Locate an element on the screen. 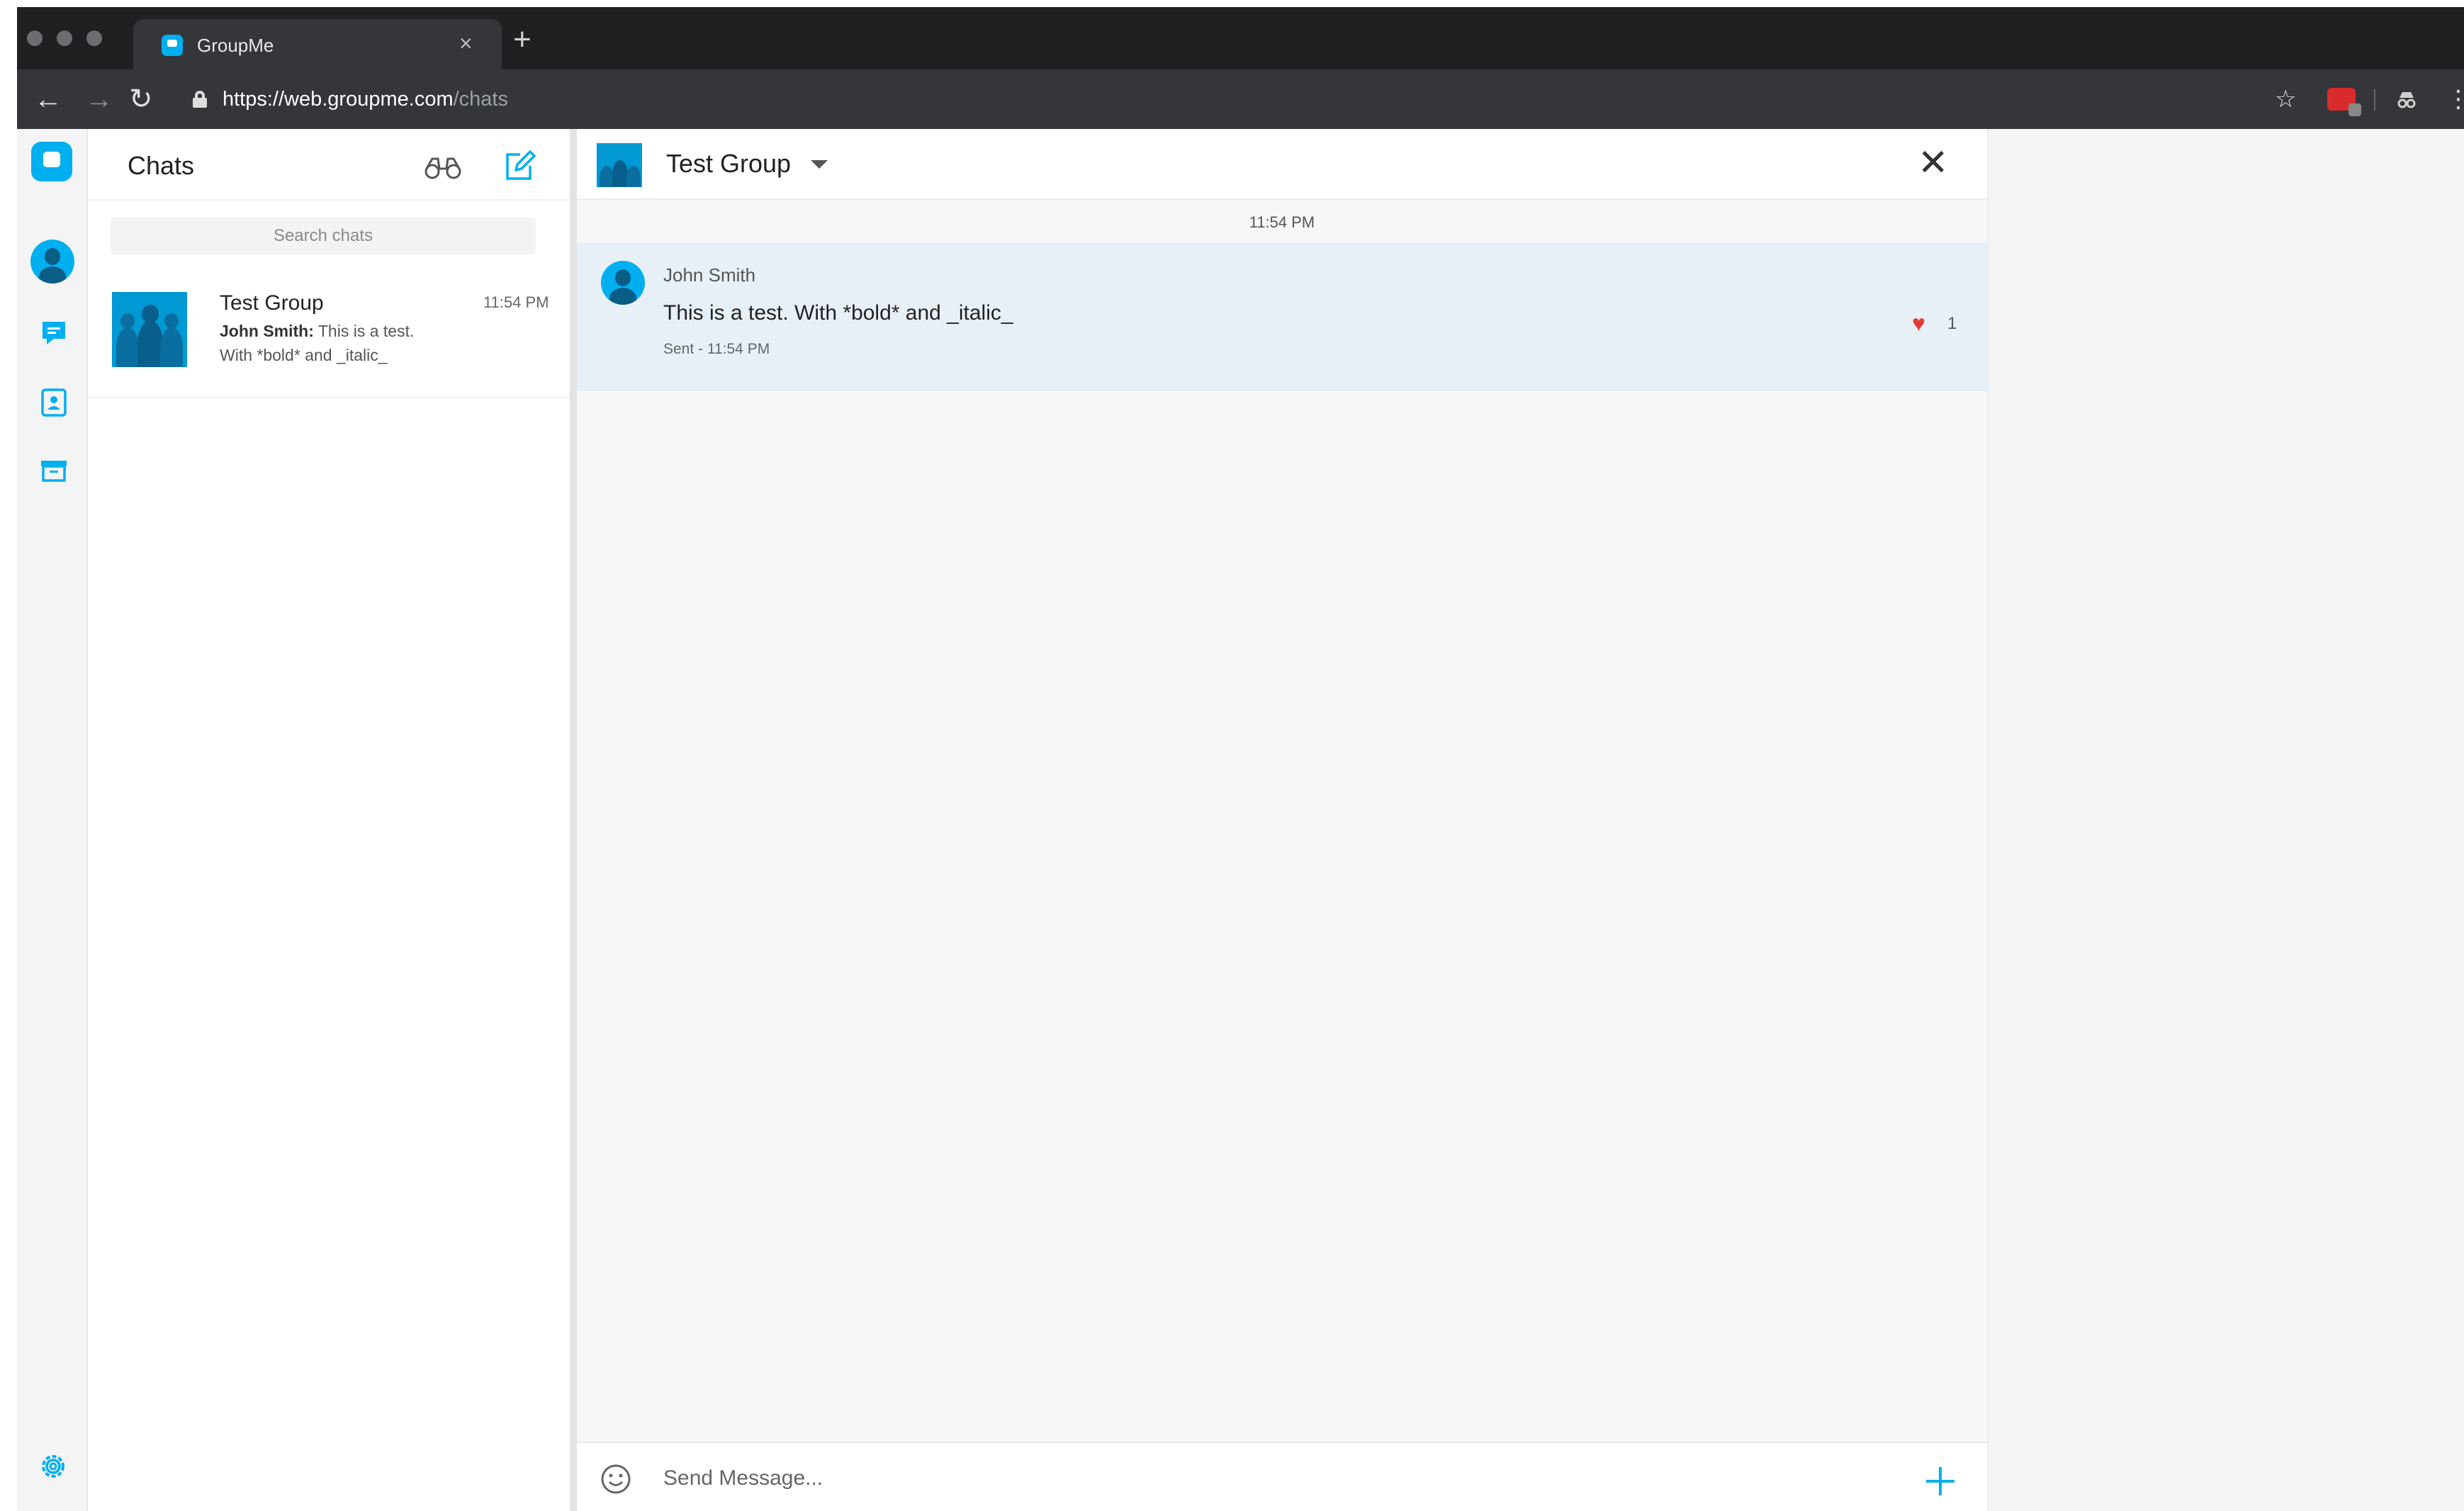 The width and height of the screenshot is (2464, 1511). window-zoom-dot is located at coordinates (94, 38).